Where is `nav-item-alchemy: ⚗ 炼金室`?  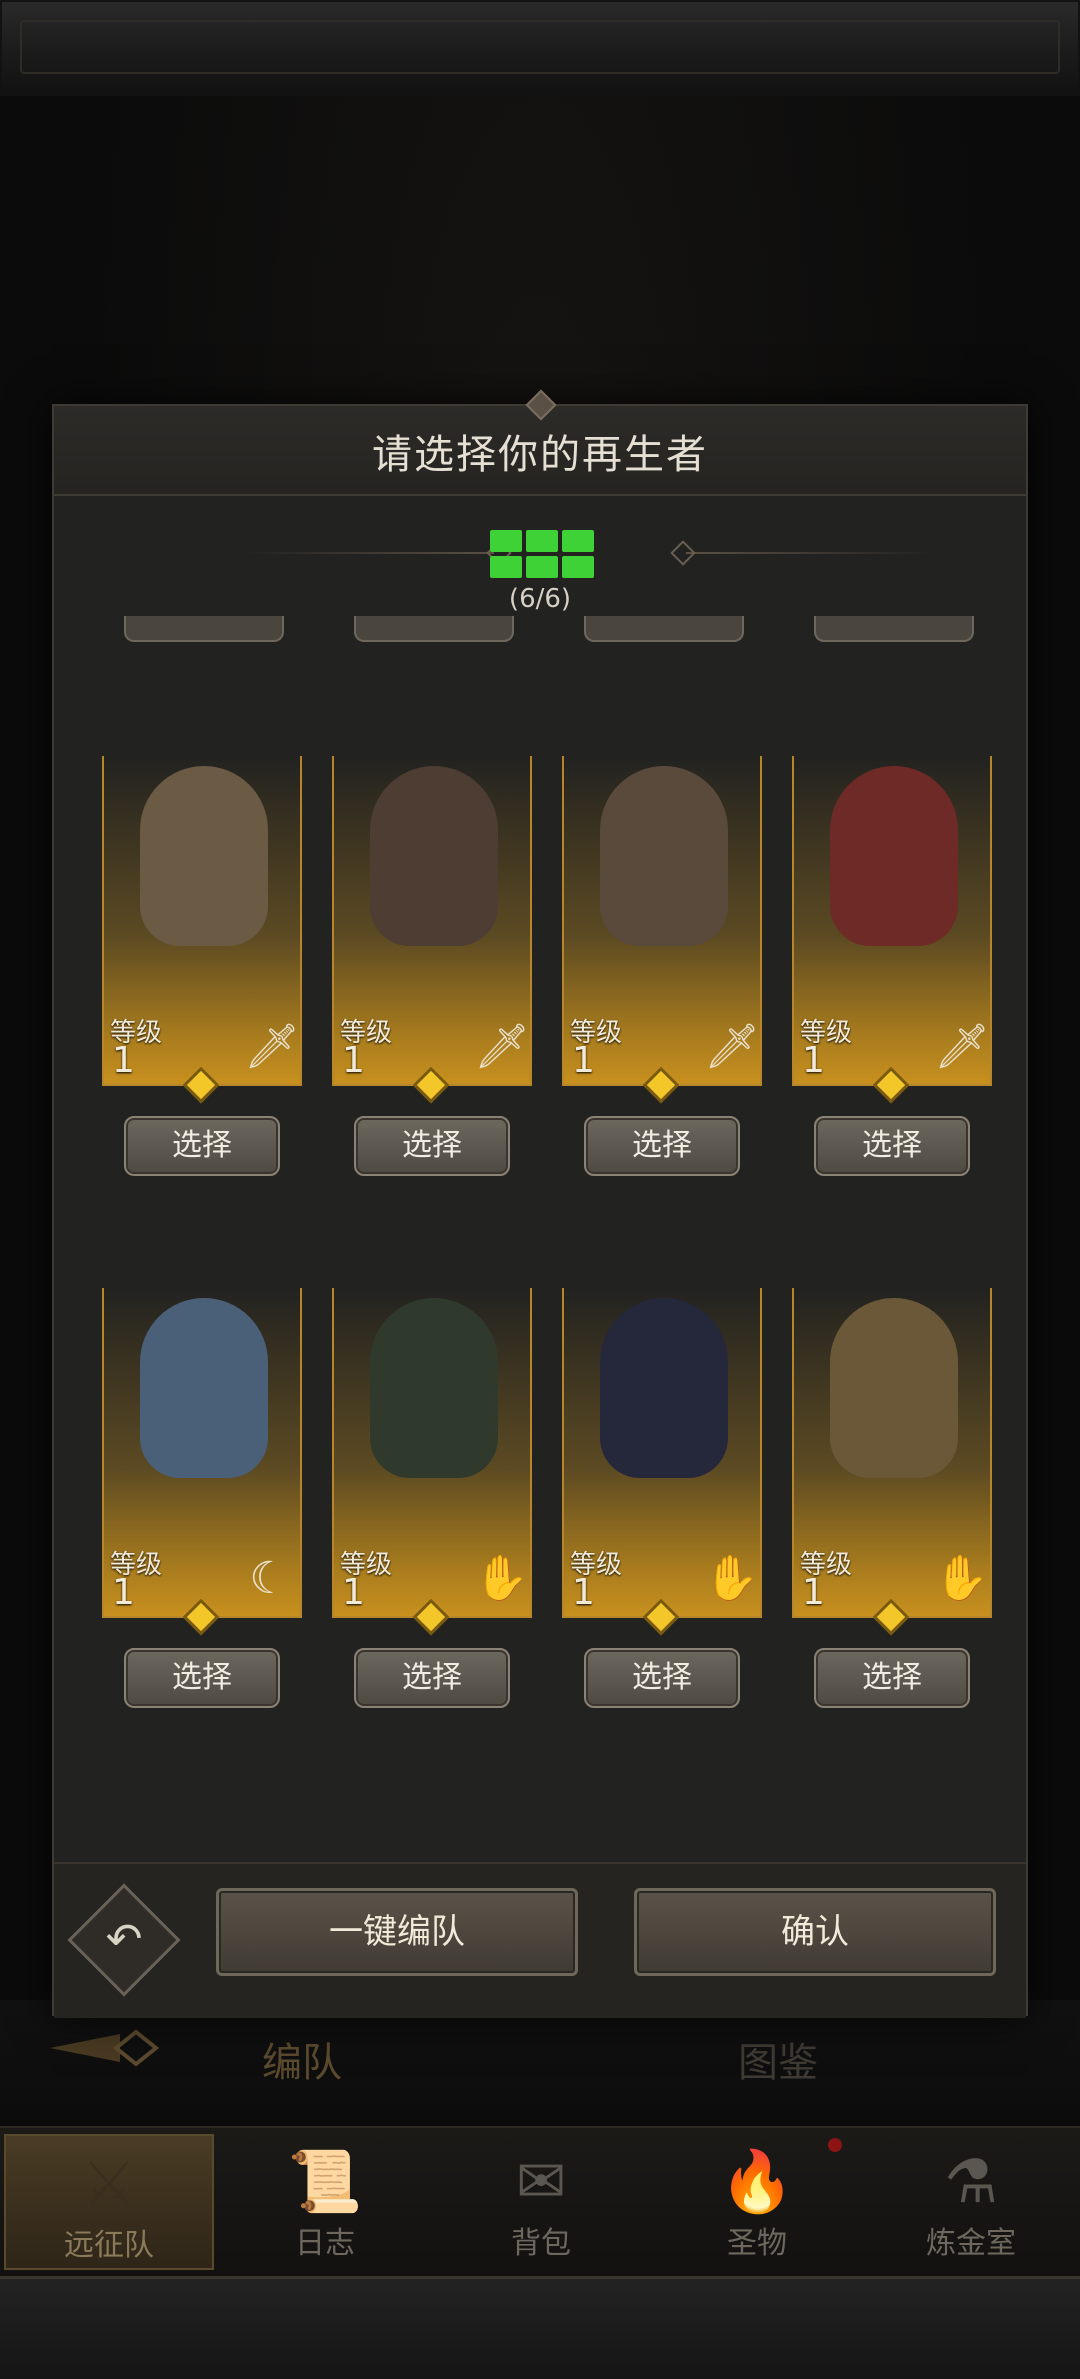
nav-item-alchemy: ⚗ 炼金室 is located at coordinates (971, 2202).